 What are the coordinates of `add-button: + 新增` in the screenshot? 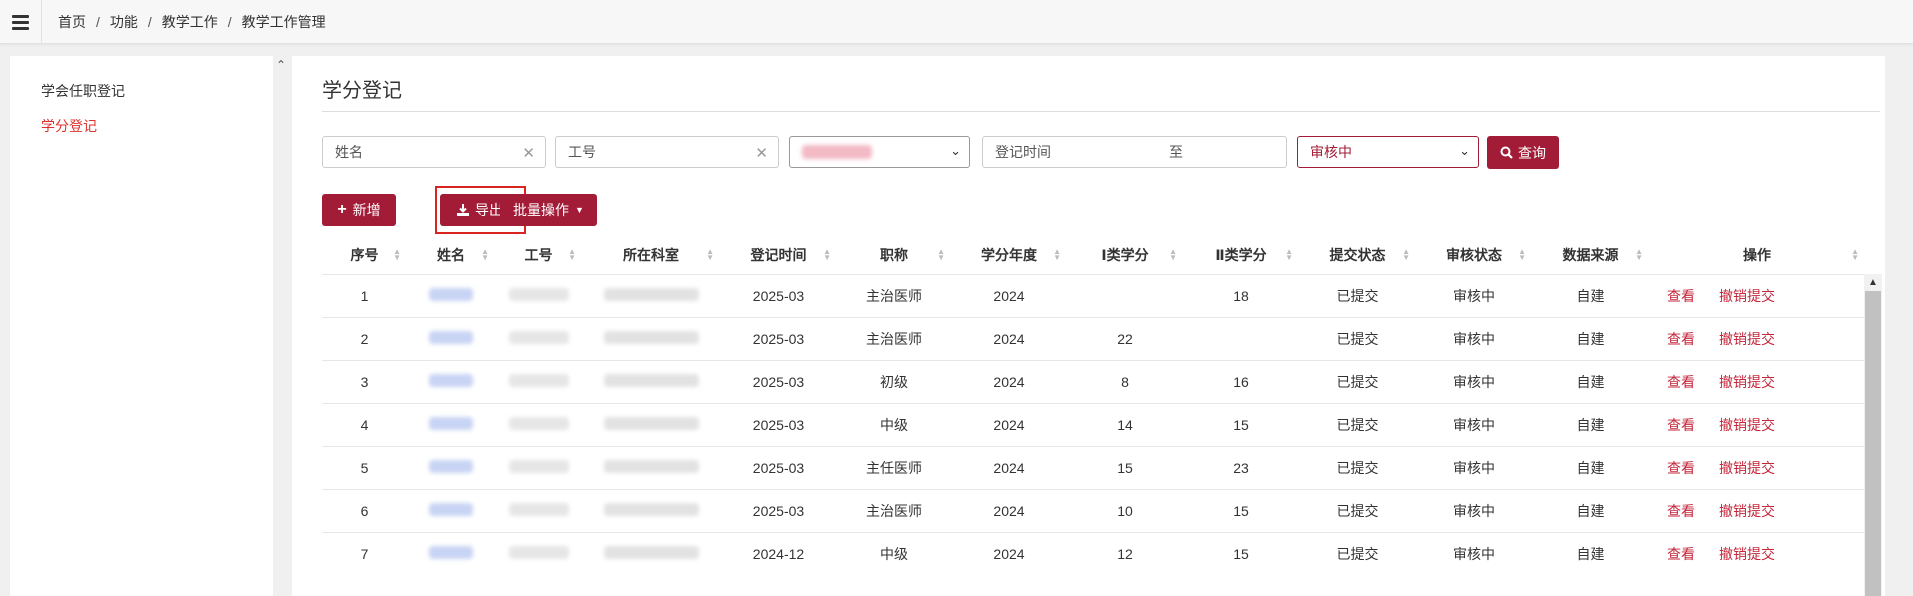 It's located at (359, 210).